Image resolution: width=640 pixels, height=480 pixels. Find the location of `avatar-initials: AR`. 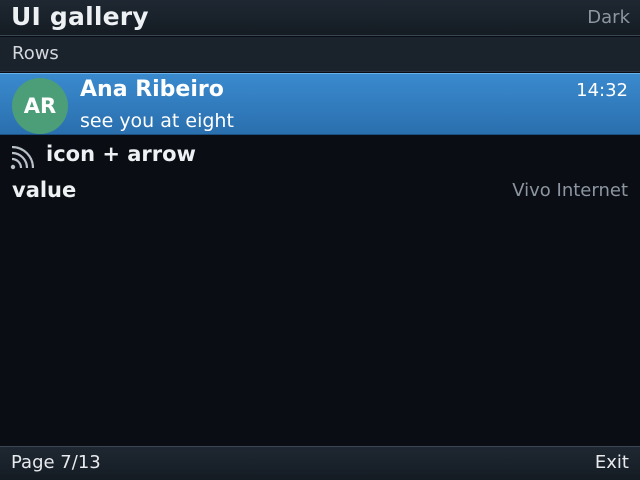

avatar-initials: AR is located at coordinates (40, 106).